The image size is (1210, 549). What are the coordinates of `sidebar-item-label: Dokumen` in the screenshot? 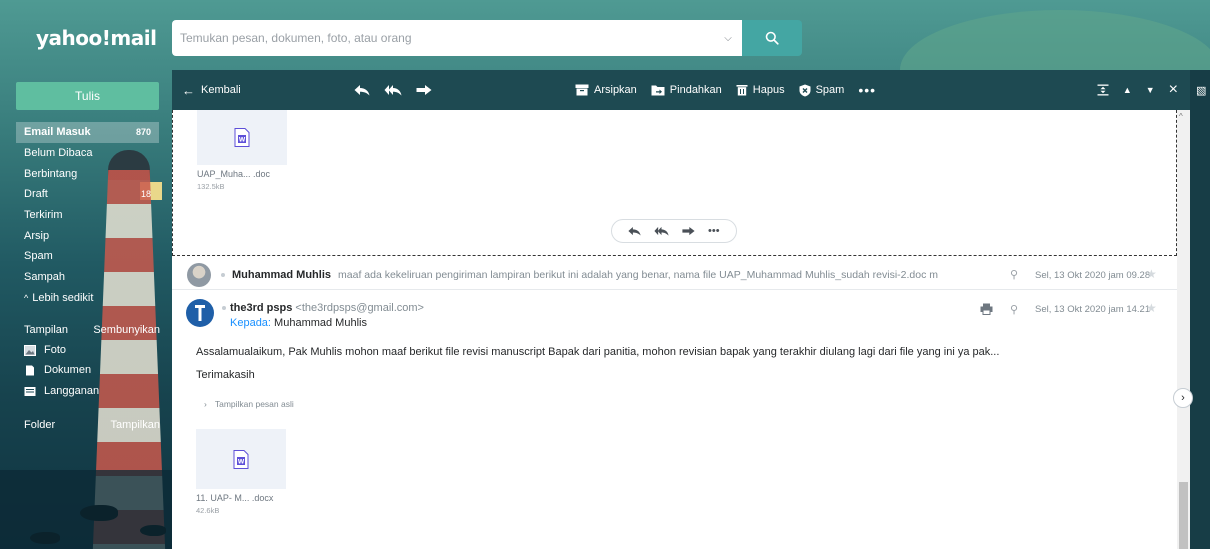 It's located at (68, 370).